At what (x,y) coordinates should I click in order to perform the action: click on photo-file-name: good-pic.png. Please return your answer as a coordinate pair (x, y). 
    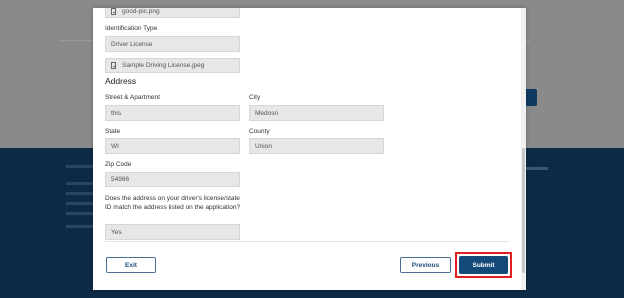
    Looking at the image, I should click on (141, 11).